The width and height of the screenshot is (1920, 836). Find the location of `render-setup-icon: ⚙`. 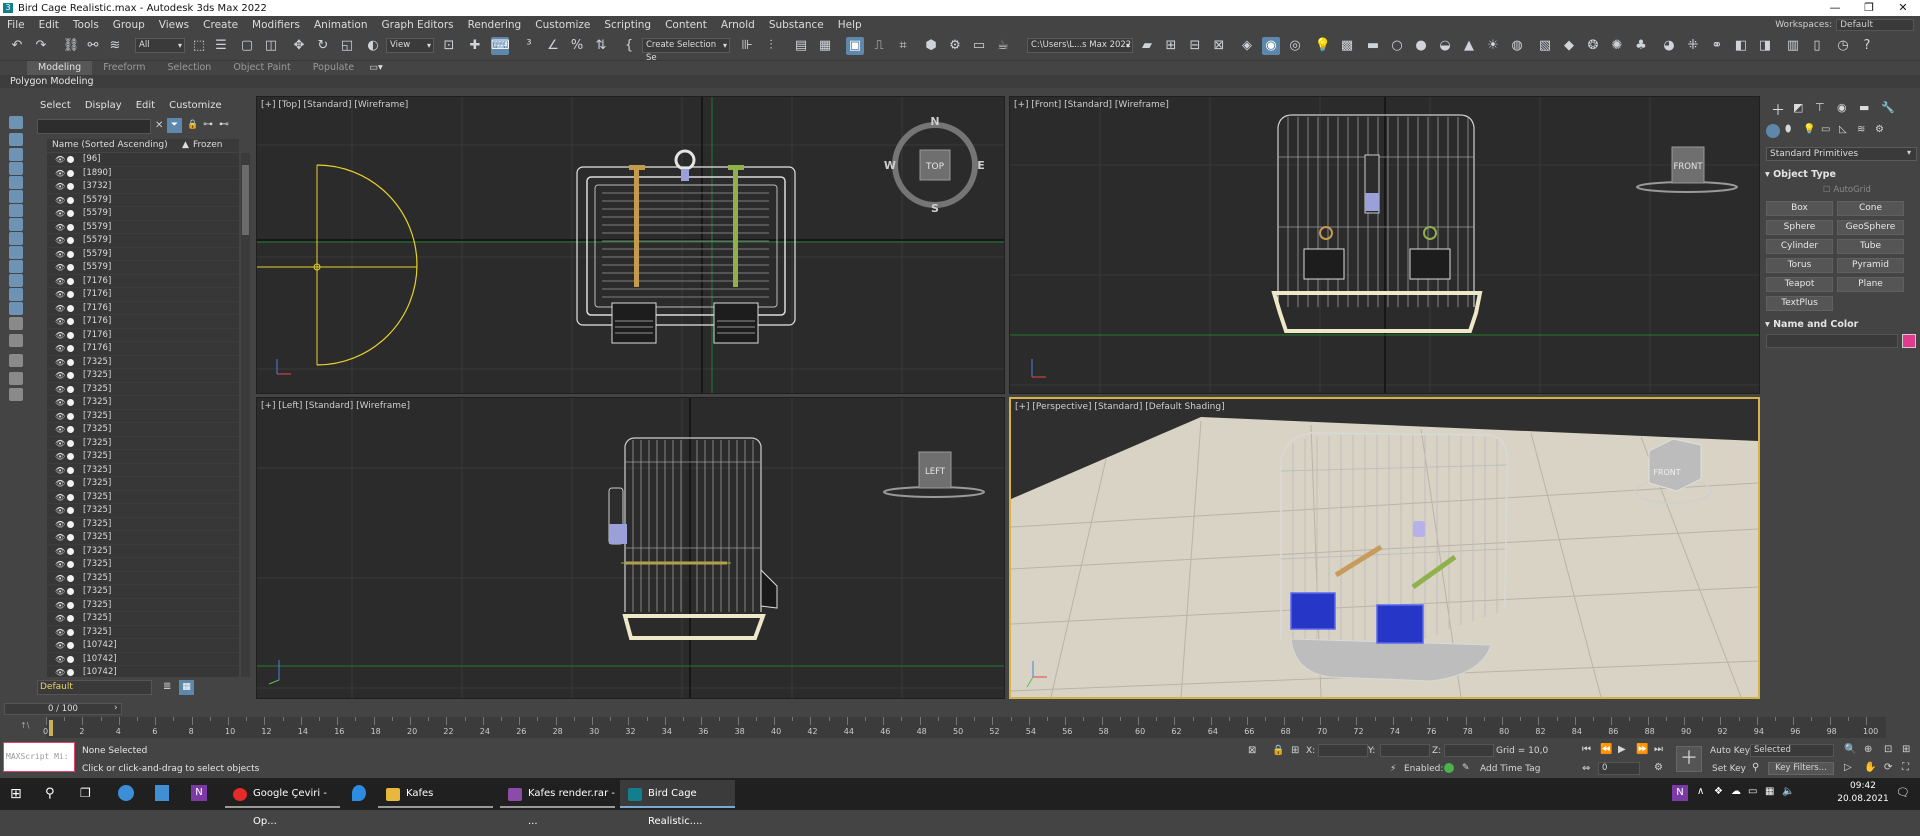

render-setup-icon: ⚙ is located at coordinates (955, 46).